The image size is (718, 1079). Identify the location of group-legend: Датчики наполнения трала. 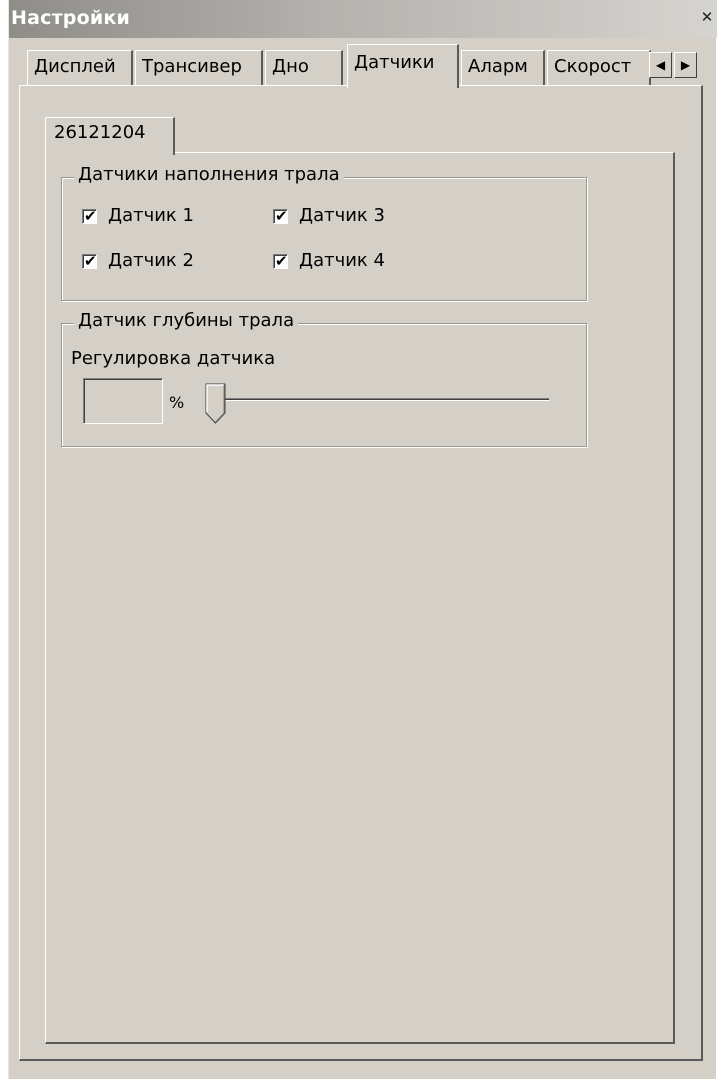
(209, 174).